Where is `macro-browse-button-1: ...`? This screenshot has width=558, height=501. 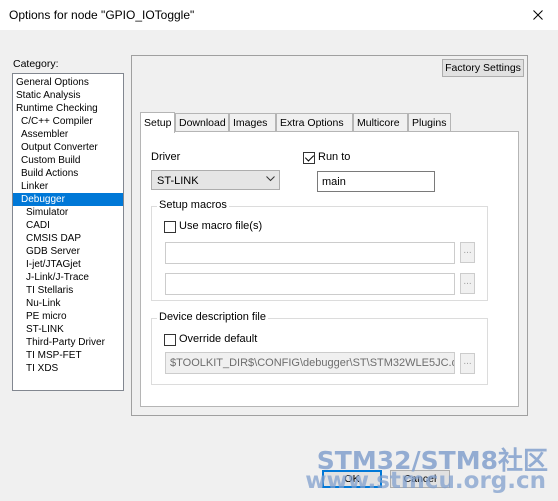 macro-browse-button-1: ... is located at coordinates (467, 252).